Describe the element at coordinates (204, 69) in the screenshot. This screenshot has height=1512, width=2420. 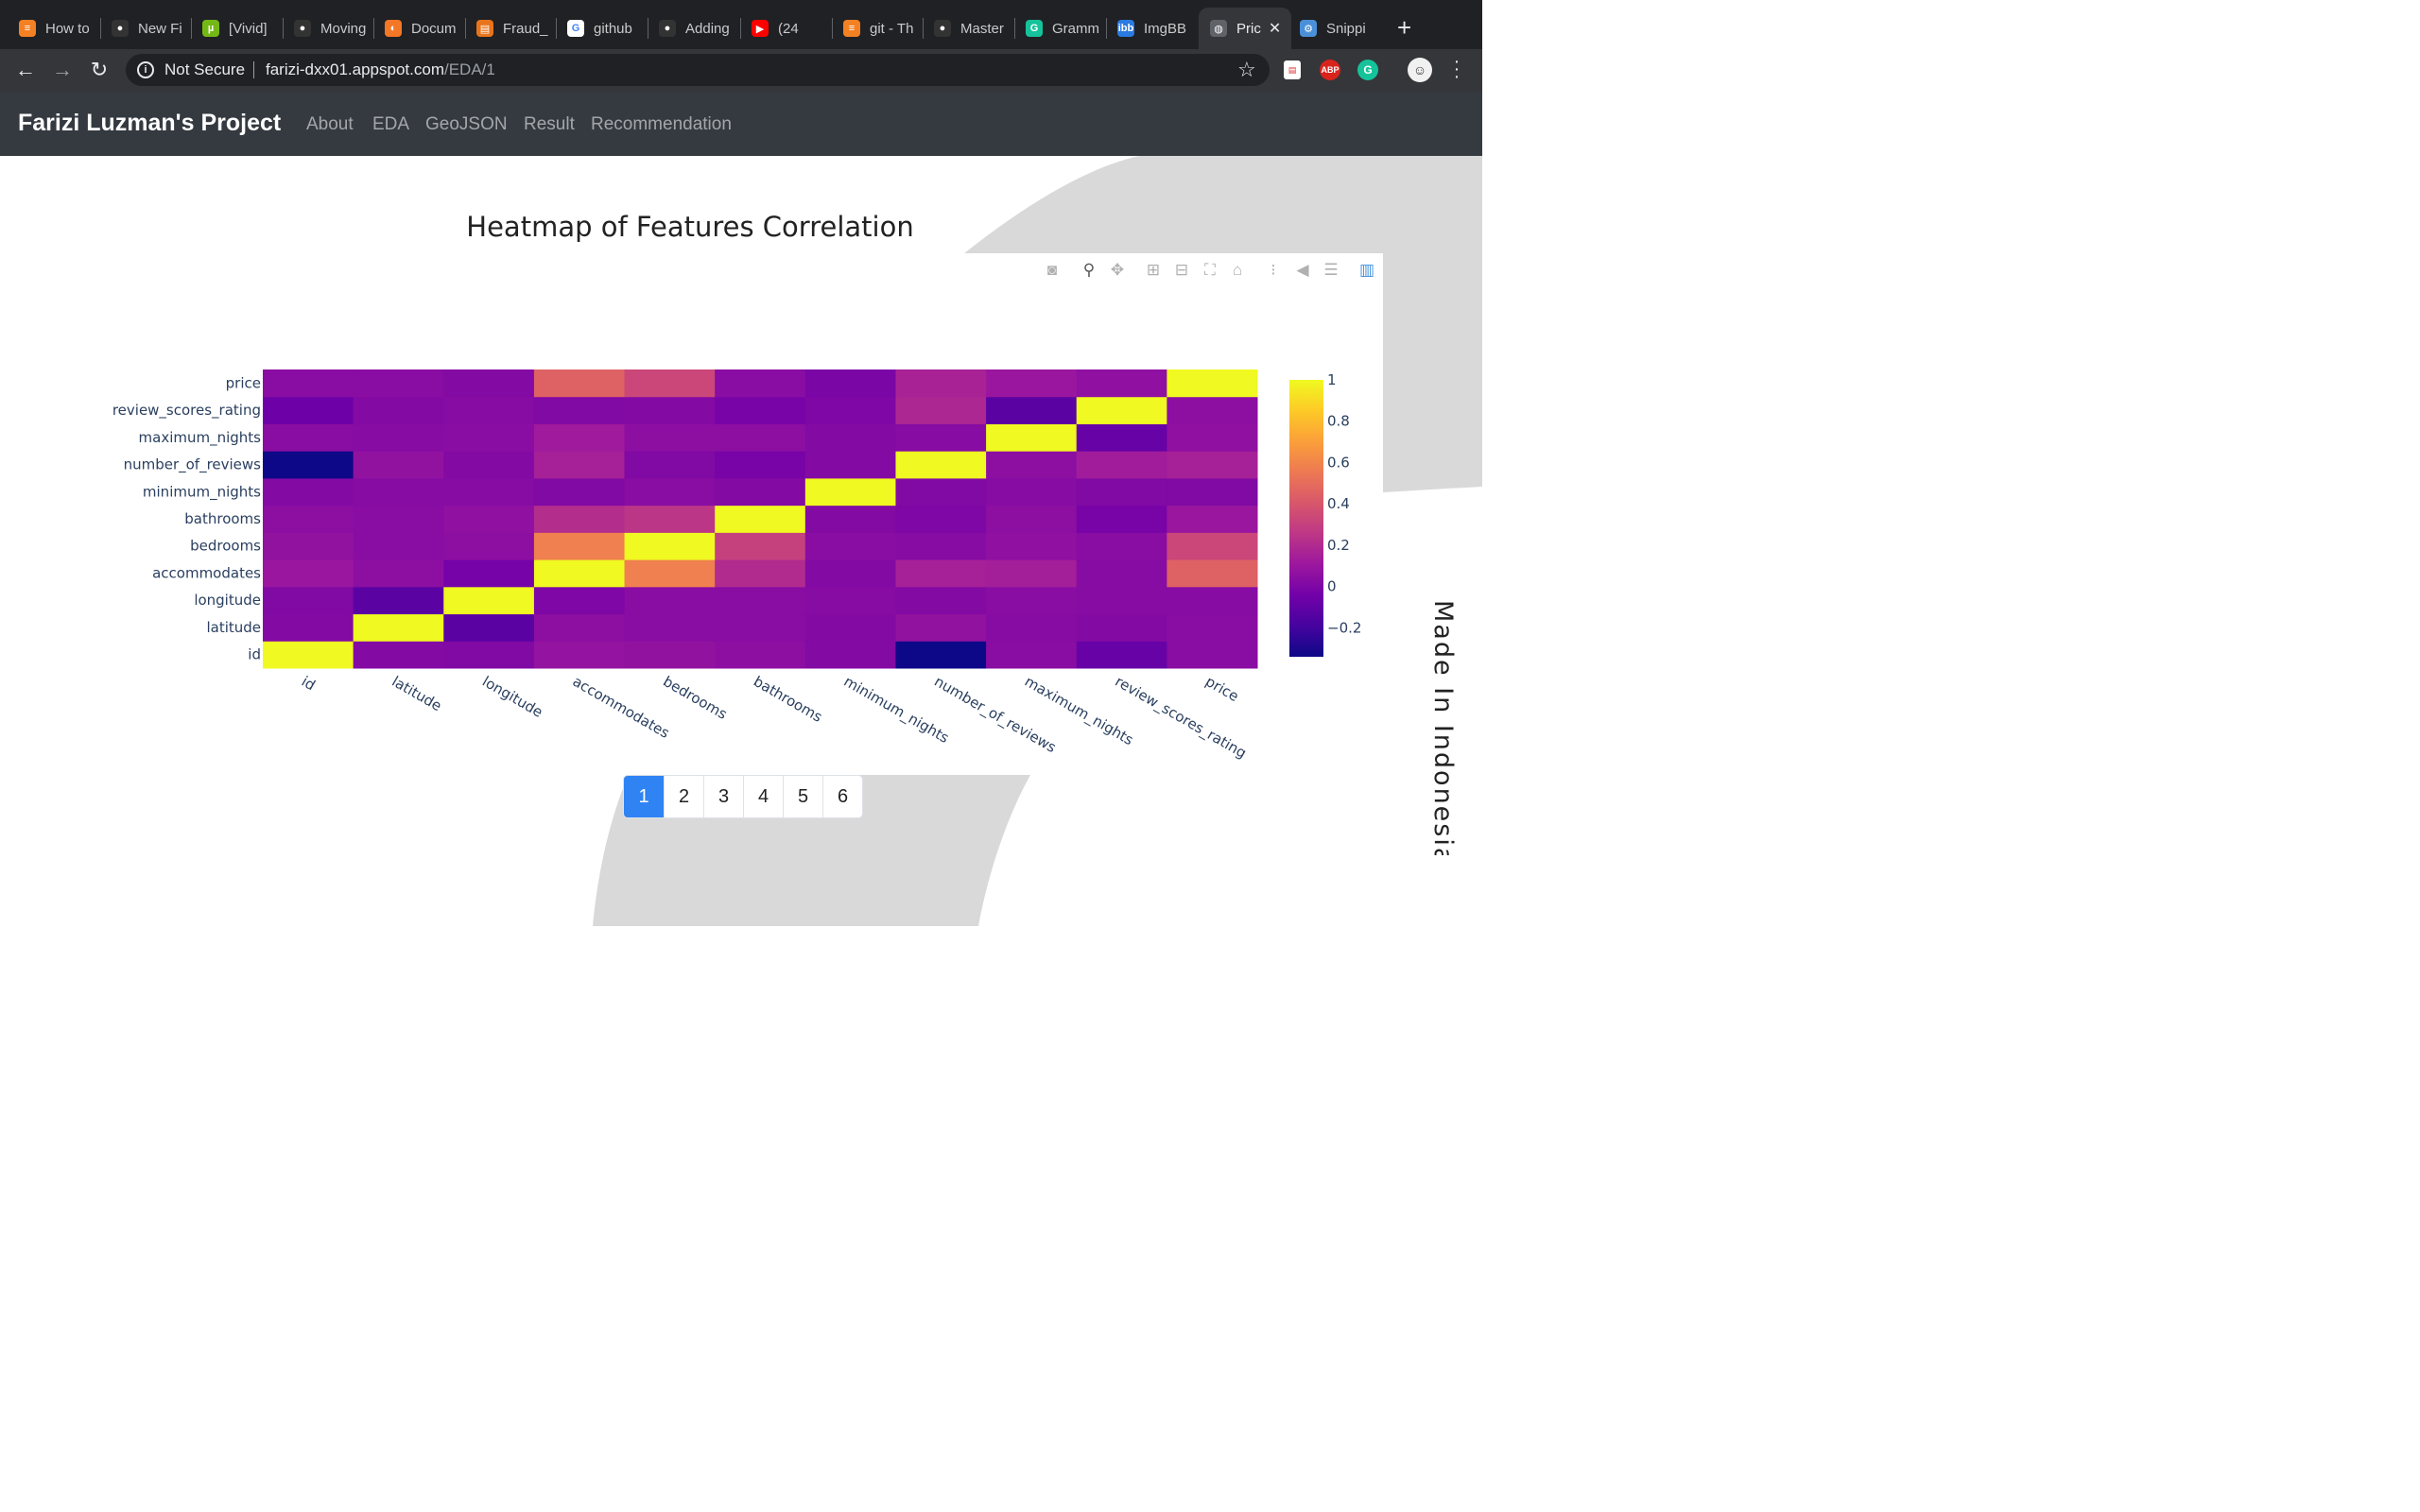
I see `security-label: Not Secure` at that location.